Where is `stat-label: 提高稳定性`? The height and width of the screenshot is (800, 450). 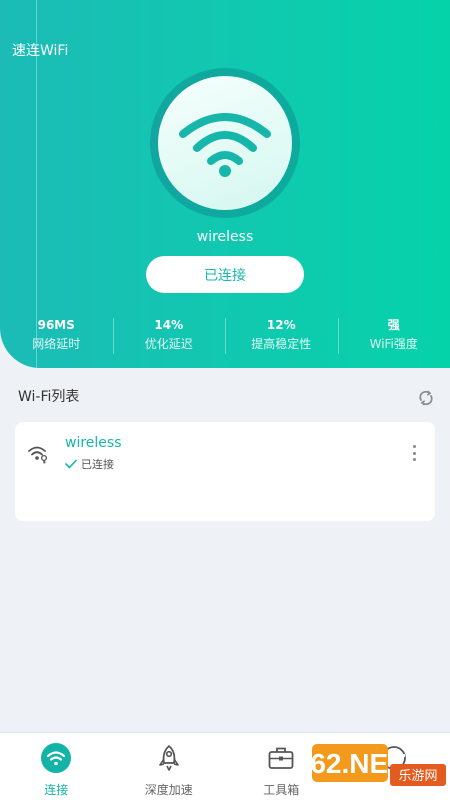 stat-label: 提高稳定性 is located at coordinates (281, 344).